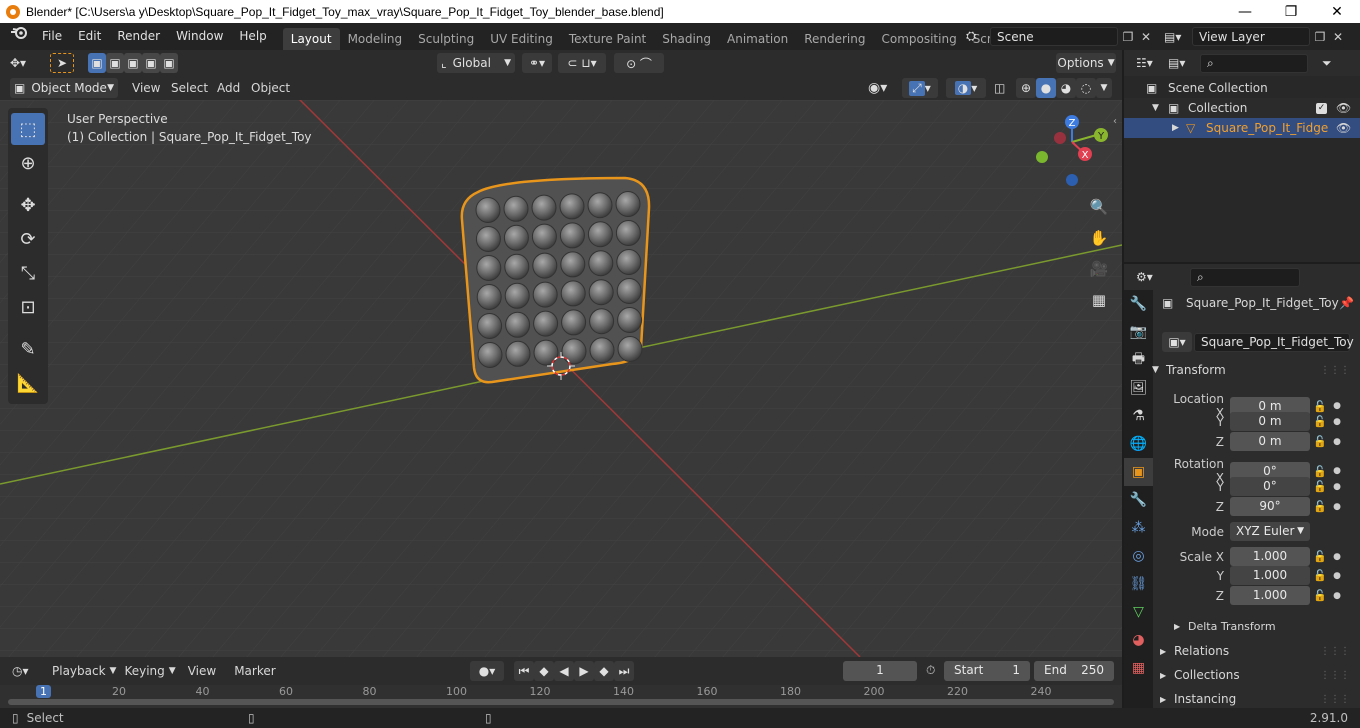 The height and width of the screenshot is (728, 1360). What do you see at coordinates (1338, 37) in the screenshot?
I see `delete-view-layer-icon: ✕` at bounding box center [1338, 37].